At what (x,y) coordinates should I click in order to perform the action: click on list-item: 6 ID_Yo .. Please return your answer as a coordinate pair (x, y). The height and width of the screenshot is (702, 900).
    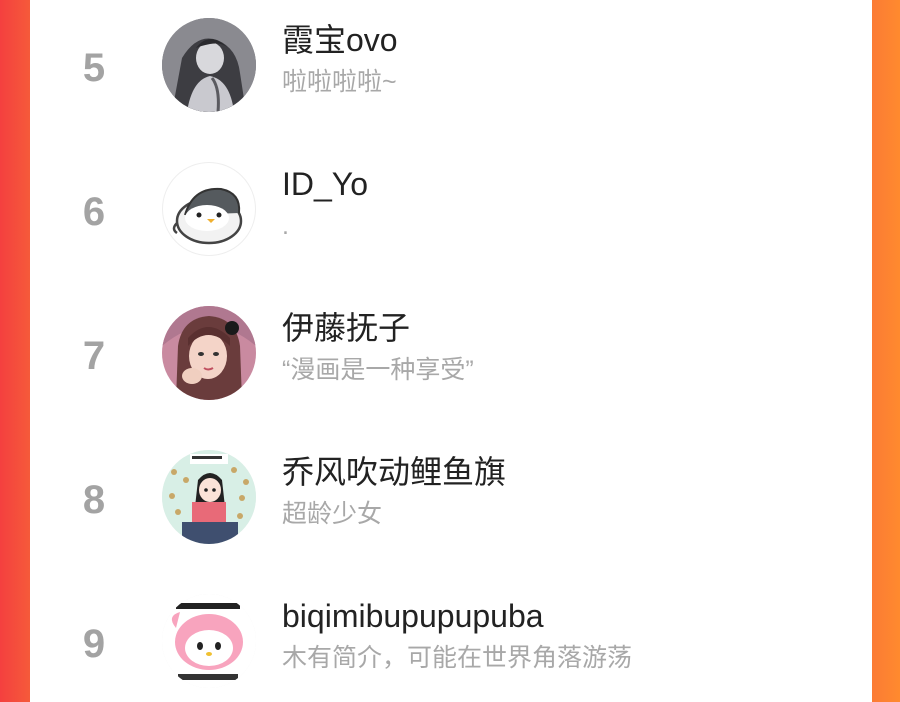
    Looking at the image, I should click on (451, 204).